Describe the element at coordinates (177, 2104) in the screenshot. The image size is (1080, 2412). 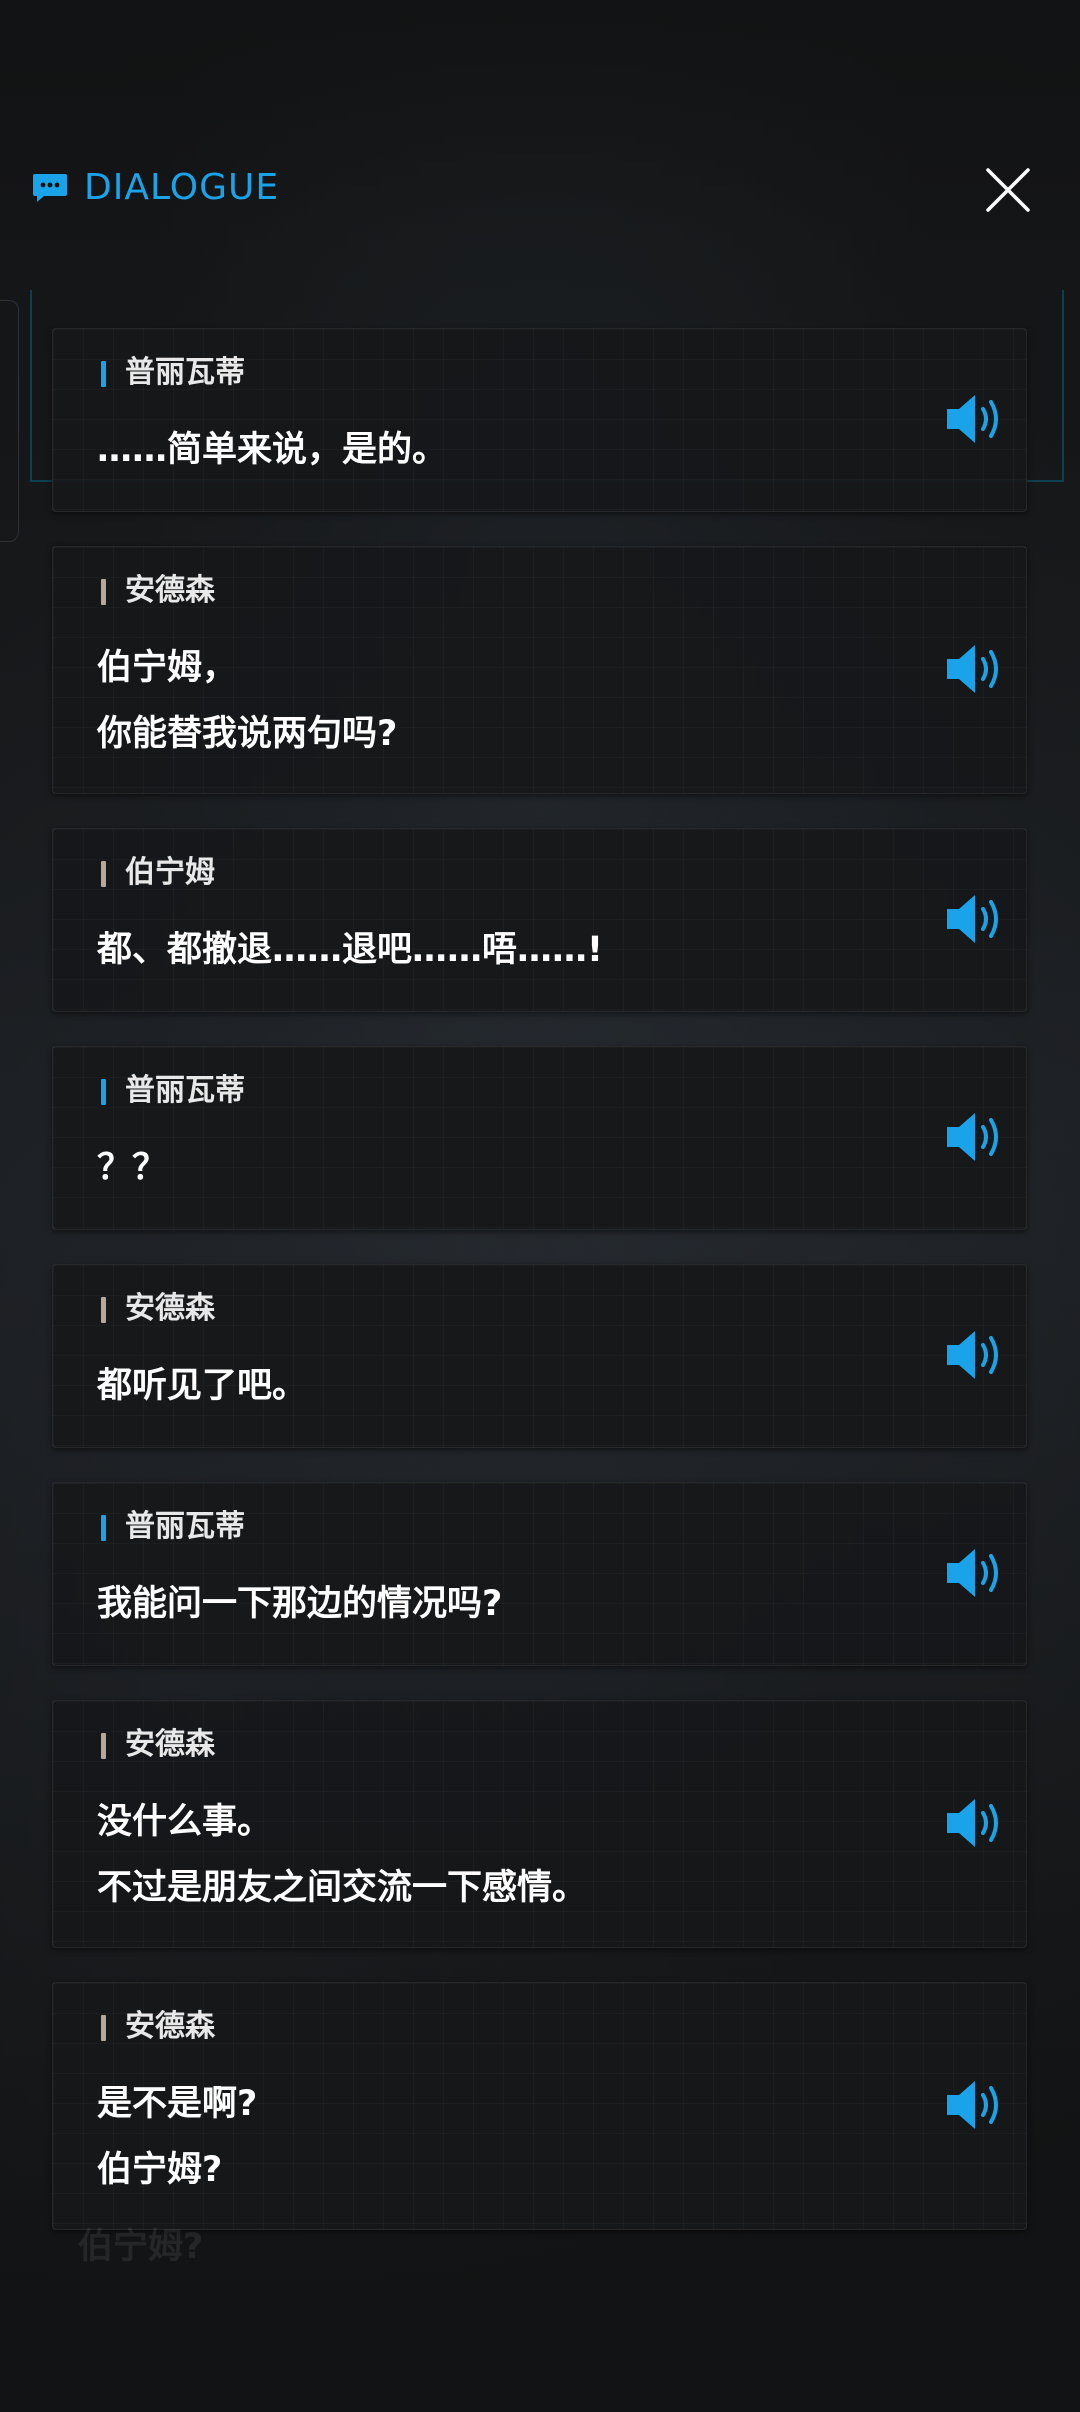
I see `dialogue-line: 是不是啊?` at that location.